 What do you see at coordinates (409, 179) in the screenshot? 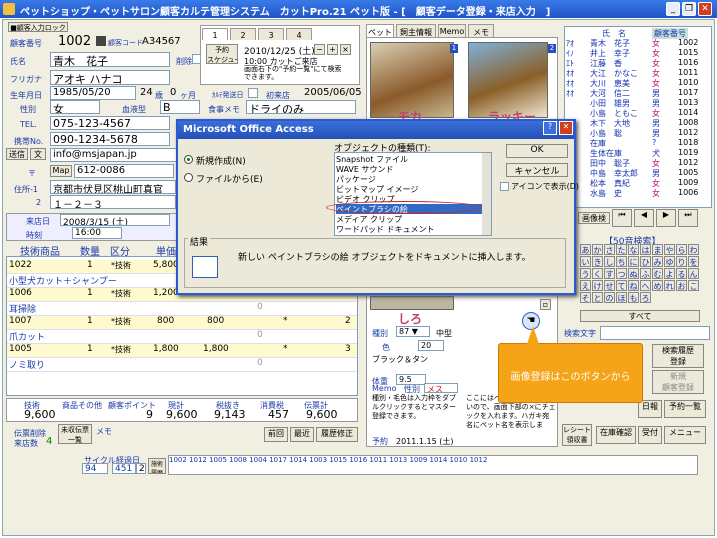
I see `object-type-item: パッケージ` at bounding box center [409, 179].